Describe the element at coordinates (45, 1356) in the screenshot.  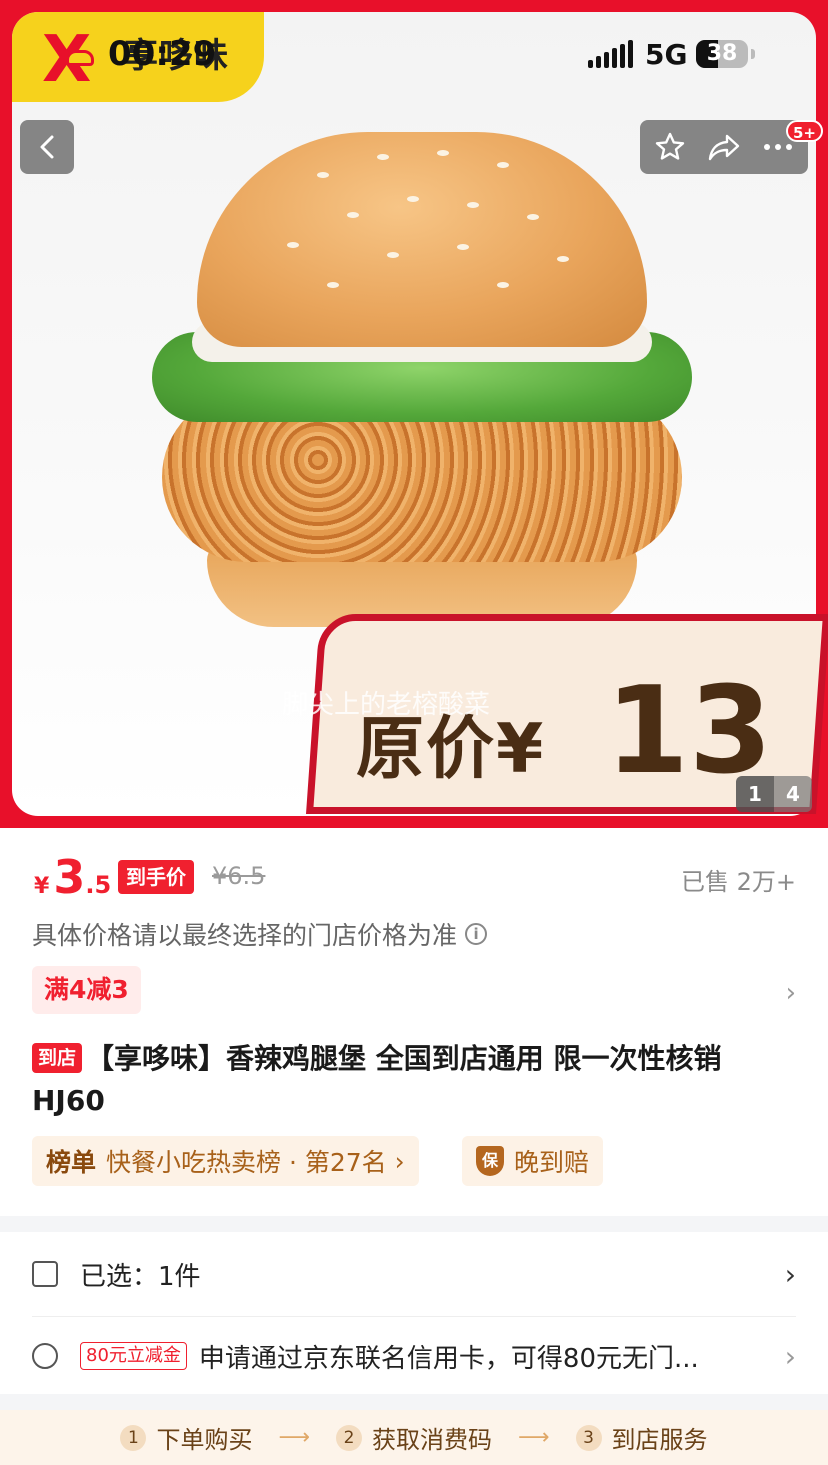
I see `discount-icon` at that location.